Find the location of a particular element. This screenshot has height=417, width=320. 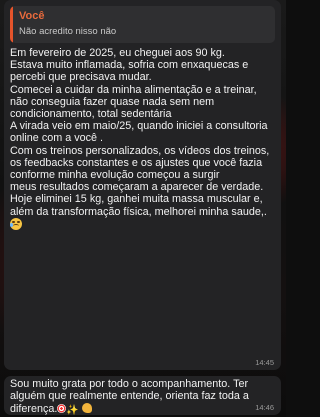

crying-face-icon is located at coordinates (16, 223).